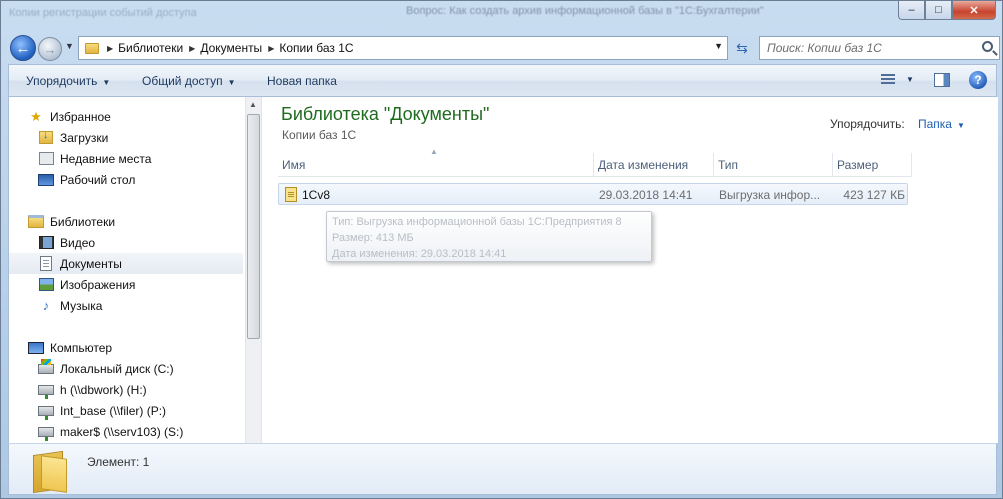 This screenshot has height=499, width=1003. What do you see at coordinates (36, 116) in the screenshot?
I see `star-icon: ★` at bounding box center [36, 116].